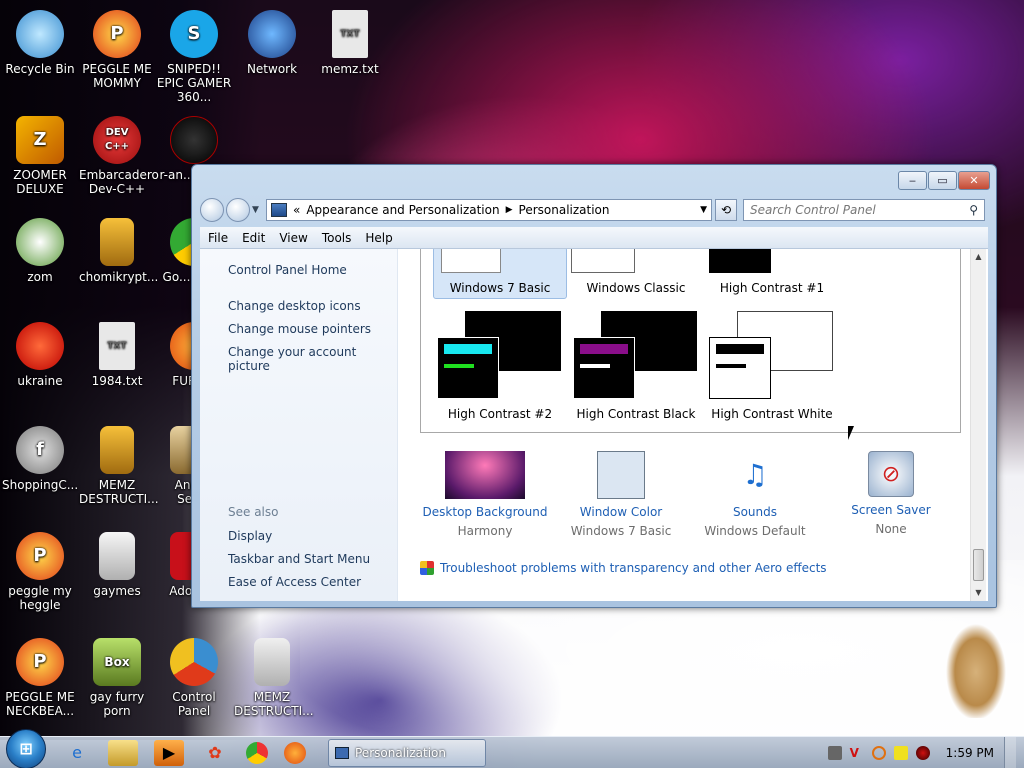 The width and height of the screenshot is (1024, 768). Describe the element at coordinates (703, 210) in the screenshot. I see `address-dropdown-icon: ▼` at that location.